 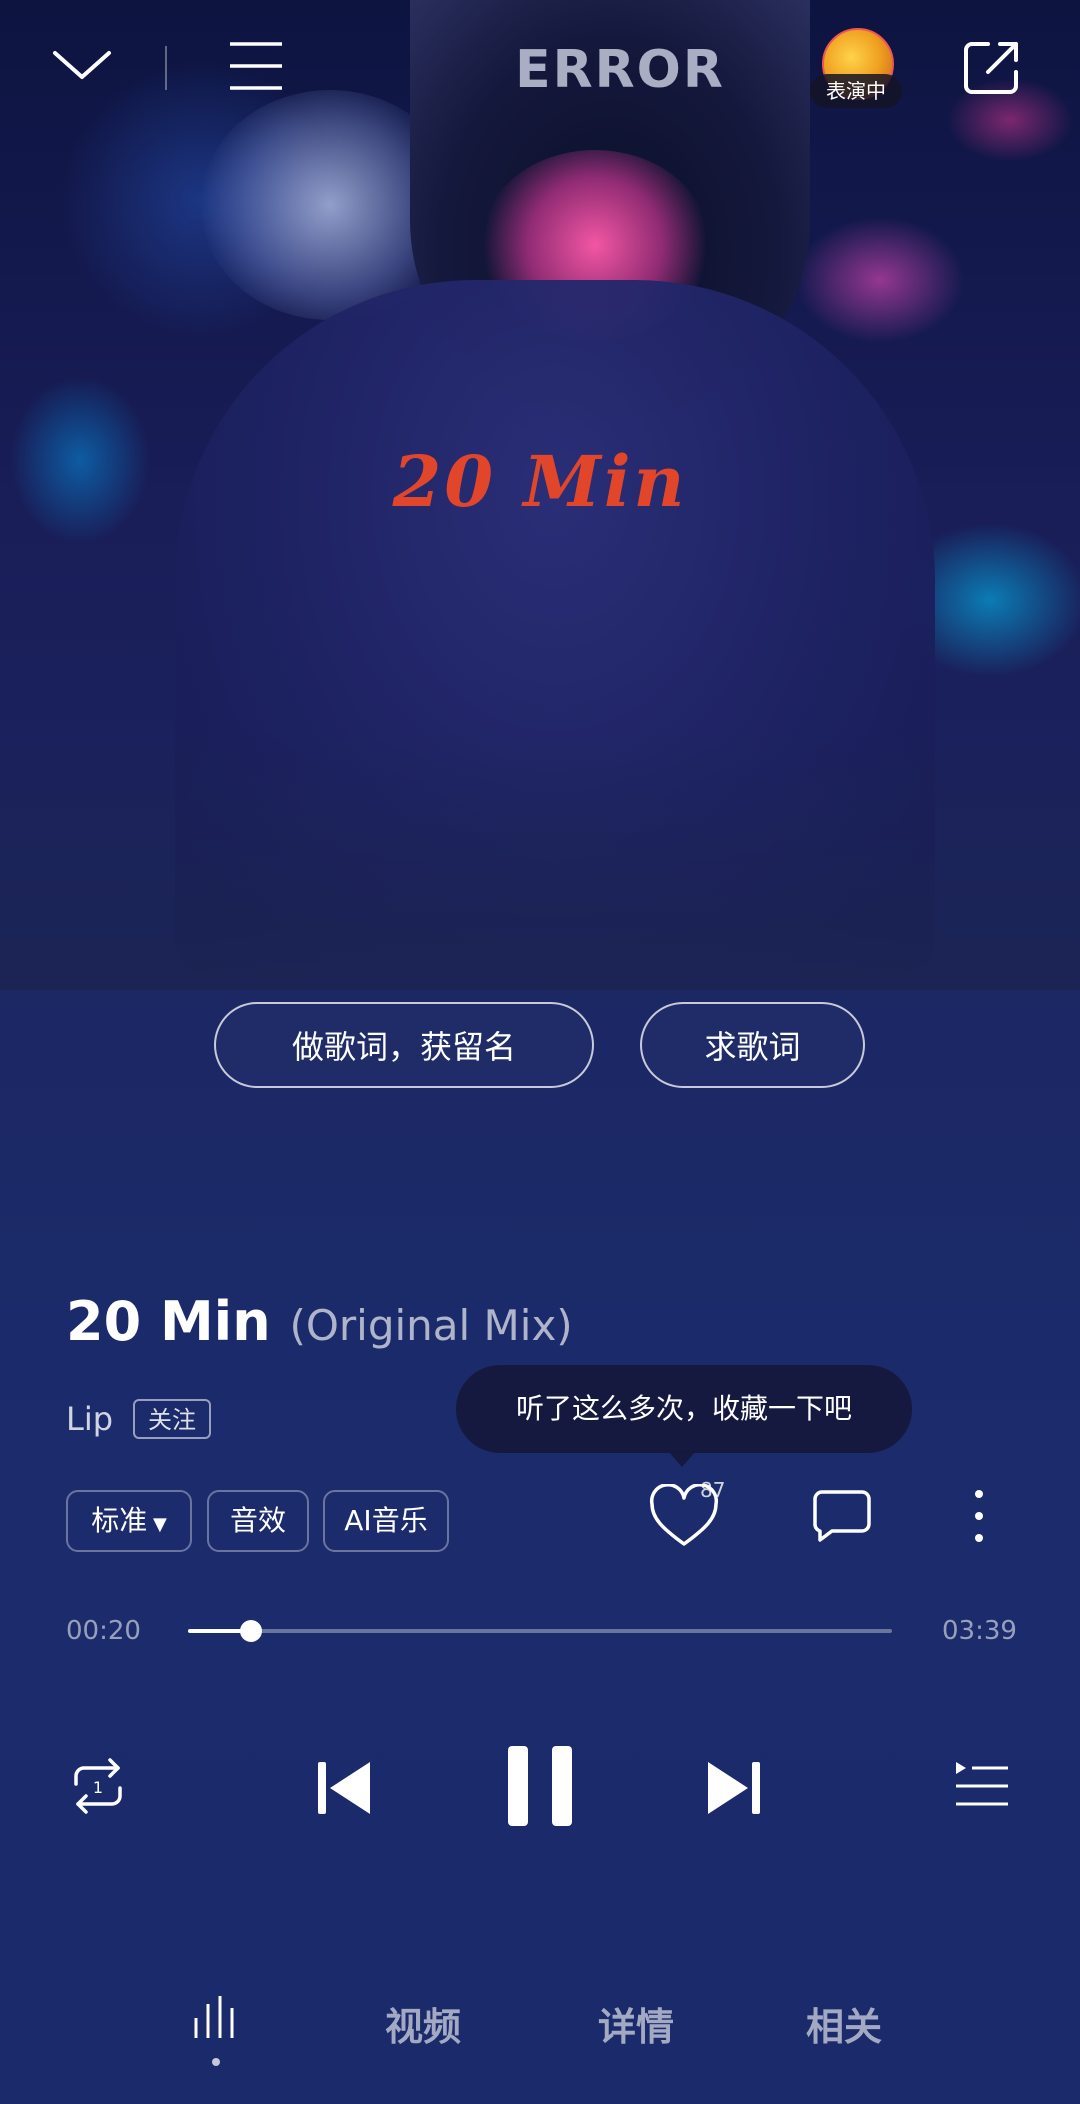 What do you see at coordinates (842, 1516) in the screenshot?
I see `comment-icon` at bounding box center [842, 1516].